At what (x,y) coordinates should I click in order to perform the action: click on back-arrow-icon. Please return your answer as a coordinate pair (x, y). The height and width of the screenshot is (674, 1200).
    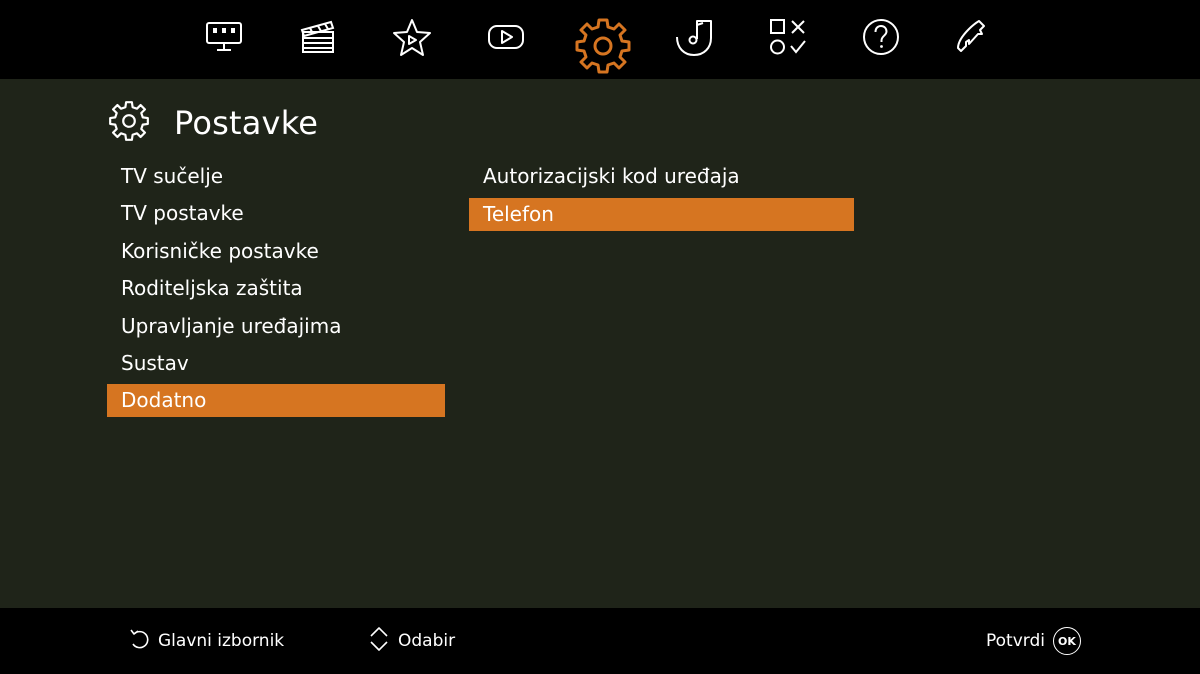
    Looking at the image, I should click on (139, 641).